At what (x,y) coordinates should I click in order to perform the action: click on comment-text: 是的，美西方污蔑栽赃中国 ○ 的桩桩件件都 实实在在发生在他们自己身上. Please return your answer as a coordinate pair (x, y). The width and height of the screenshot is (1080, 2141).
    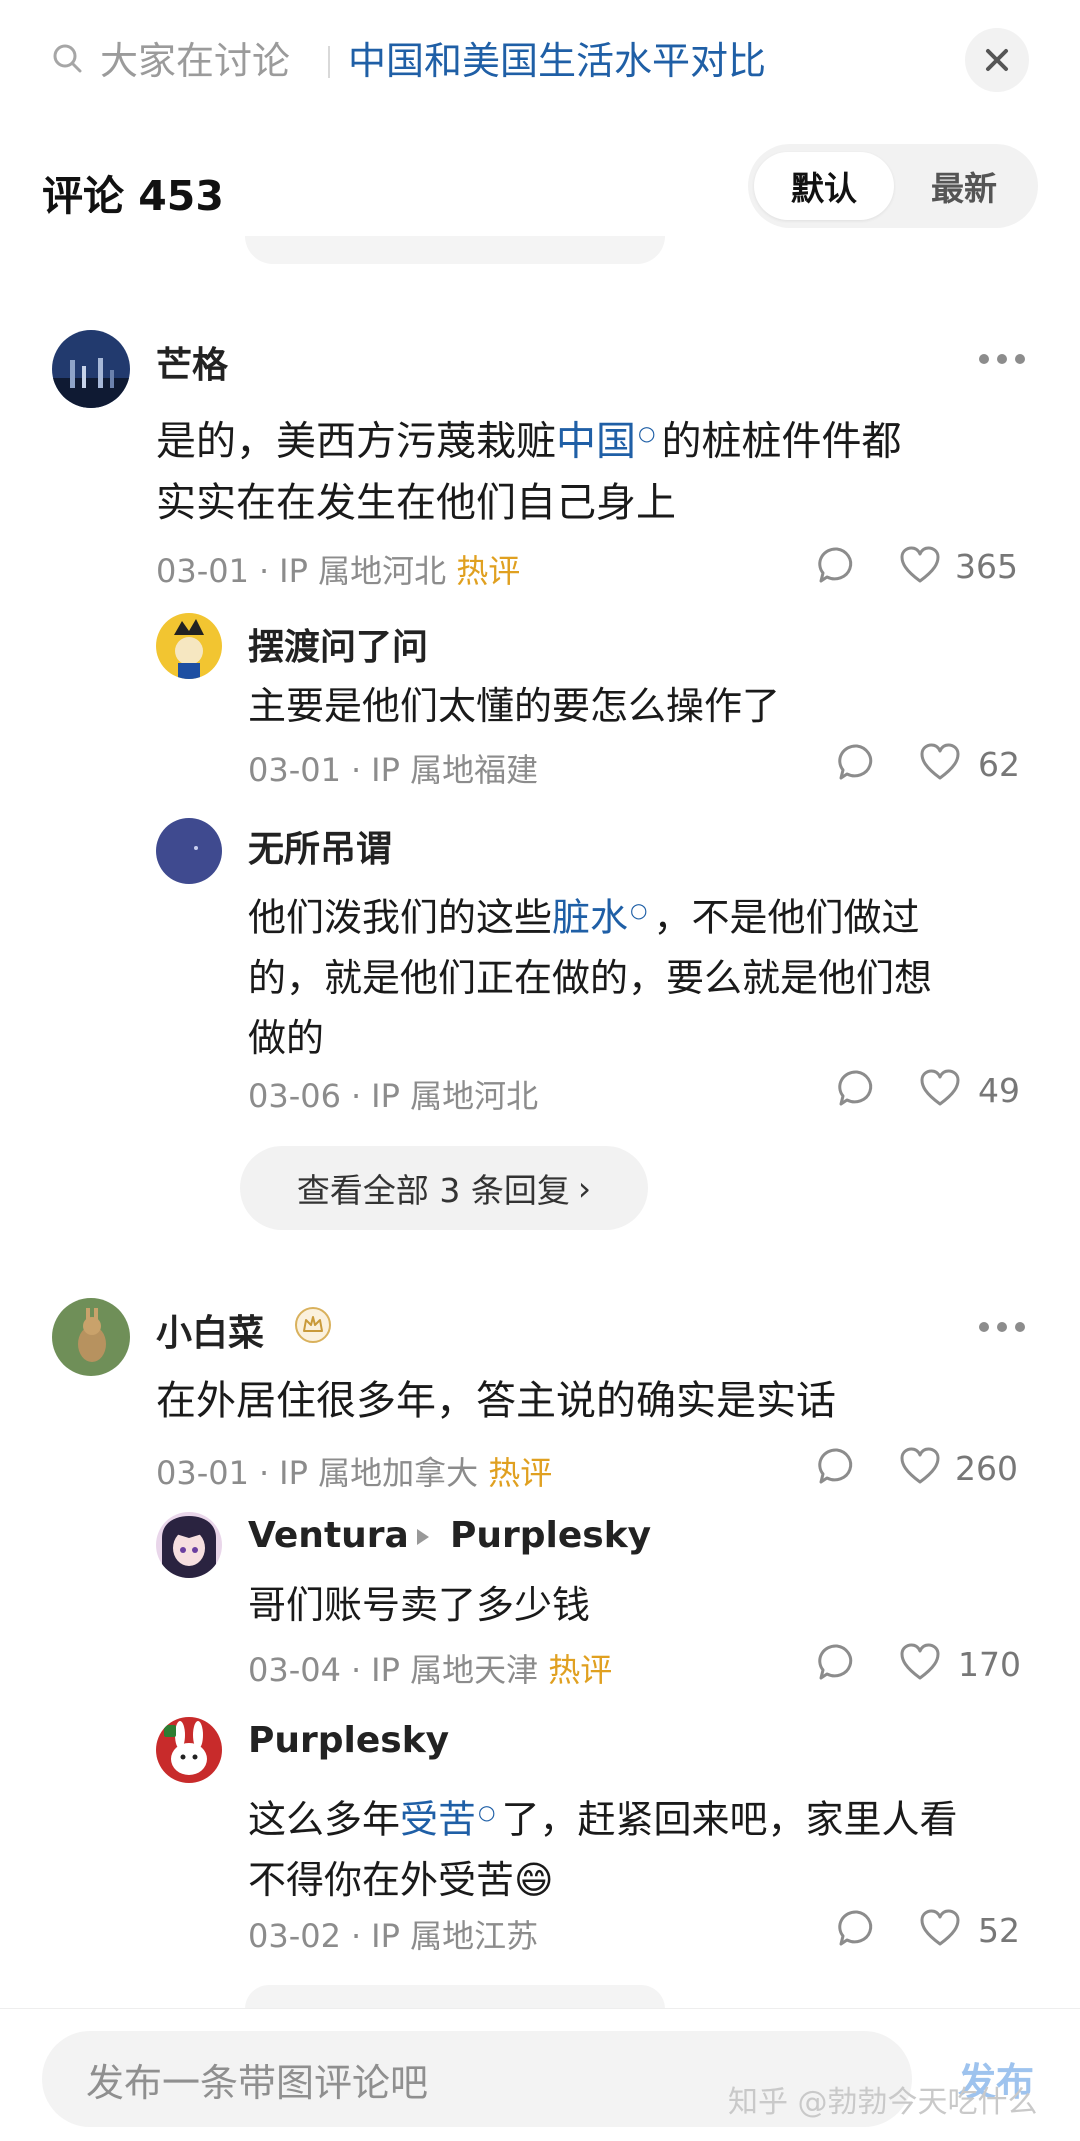
    Looking at the image, I should click on (529, 472).